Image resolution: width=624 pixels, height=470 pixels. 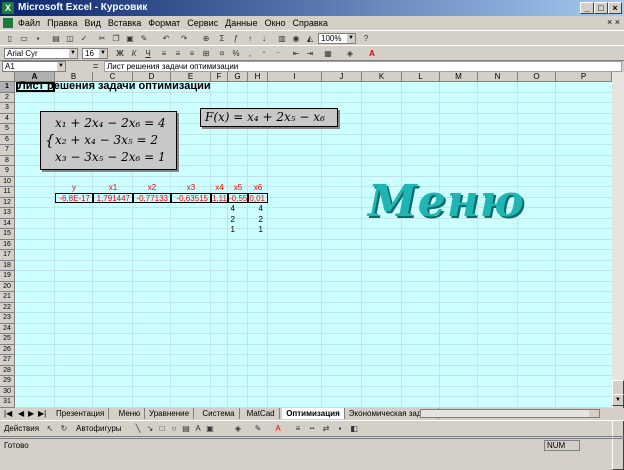 I want to click on comma-style-icon: ,, so click(x=250, y=53).